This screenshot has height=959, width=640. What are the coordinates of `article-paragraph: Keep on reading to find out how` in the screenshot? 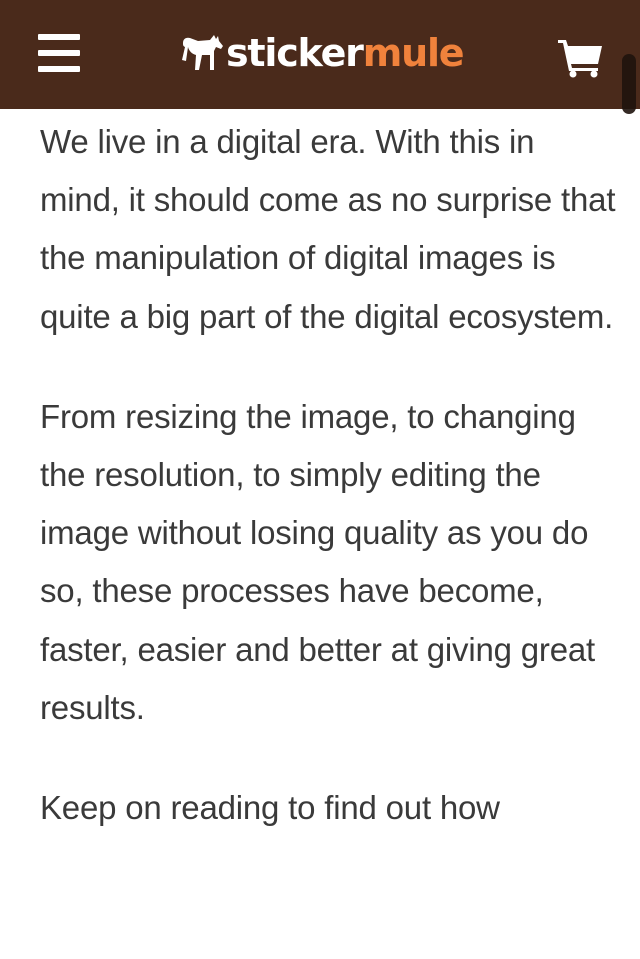 It's located at (270, 808).